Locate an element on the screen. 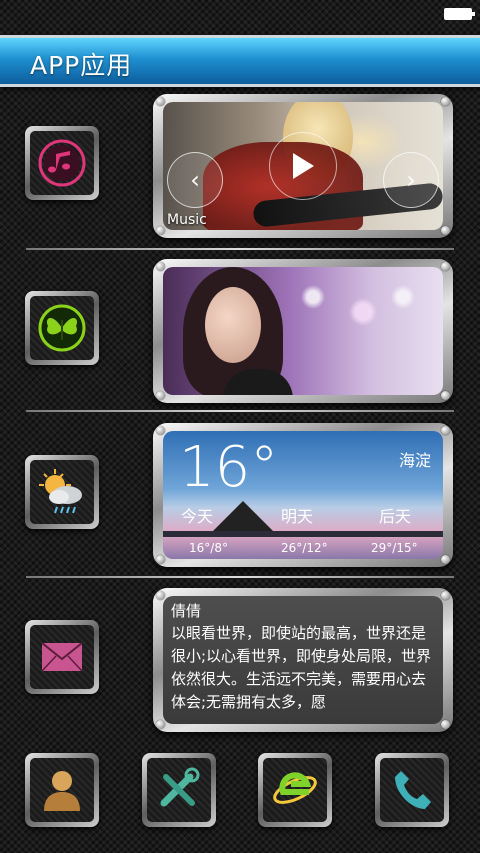 The height and width of the screenshot is (853, 480). chevron-left-icon: ‹ is located at coordinates (195, 180).